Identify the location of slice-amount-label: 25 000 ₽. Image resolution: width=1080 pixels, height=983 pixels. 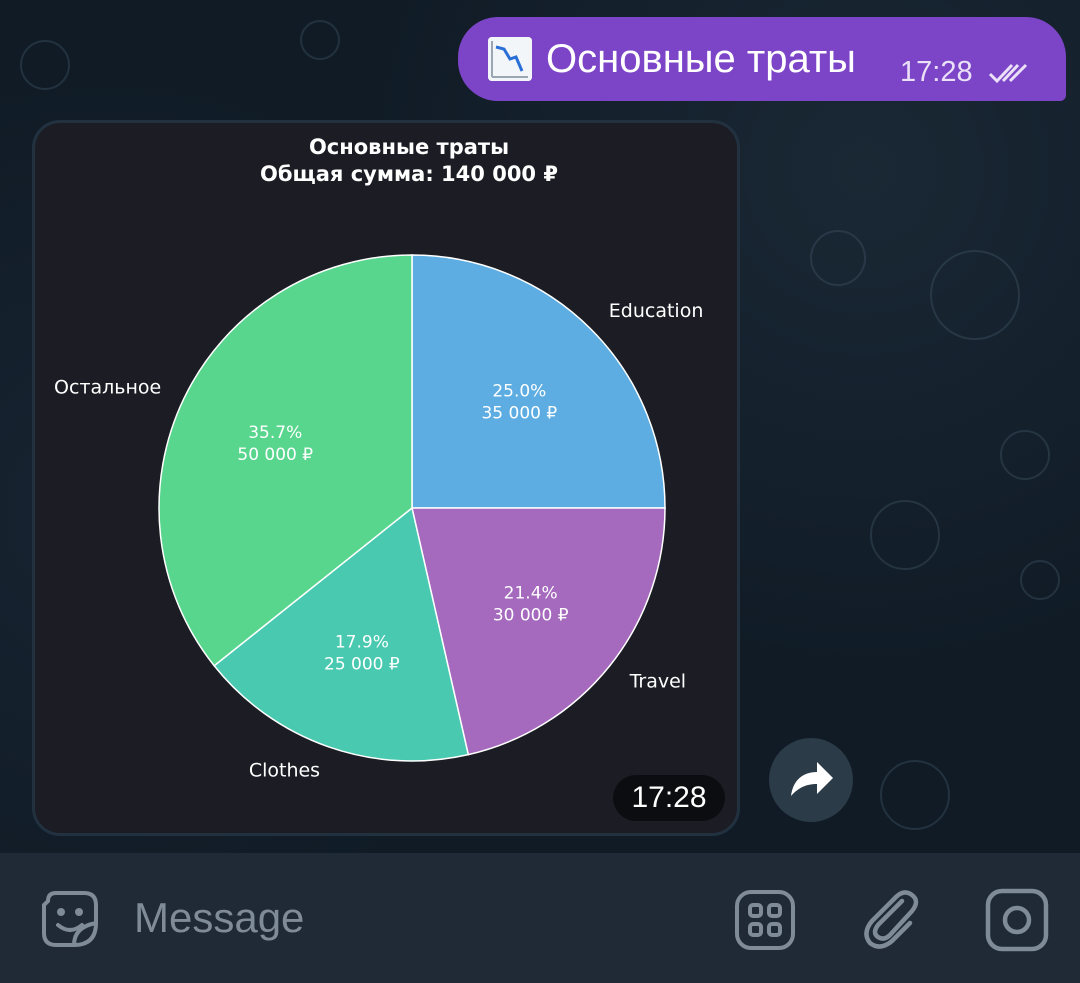
(362, 664).